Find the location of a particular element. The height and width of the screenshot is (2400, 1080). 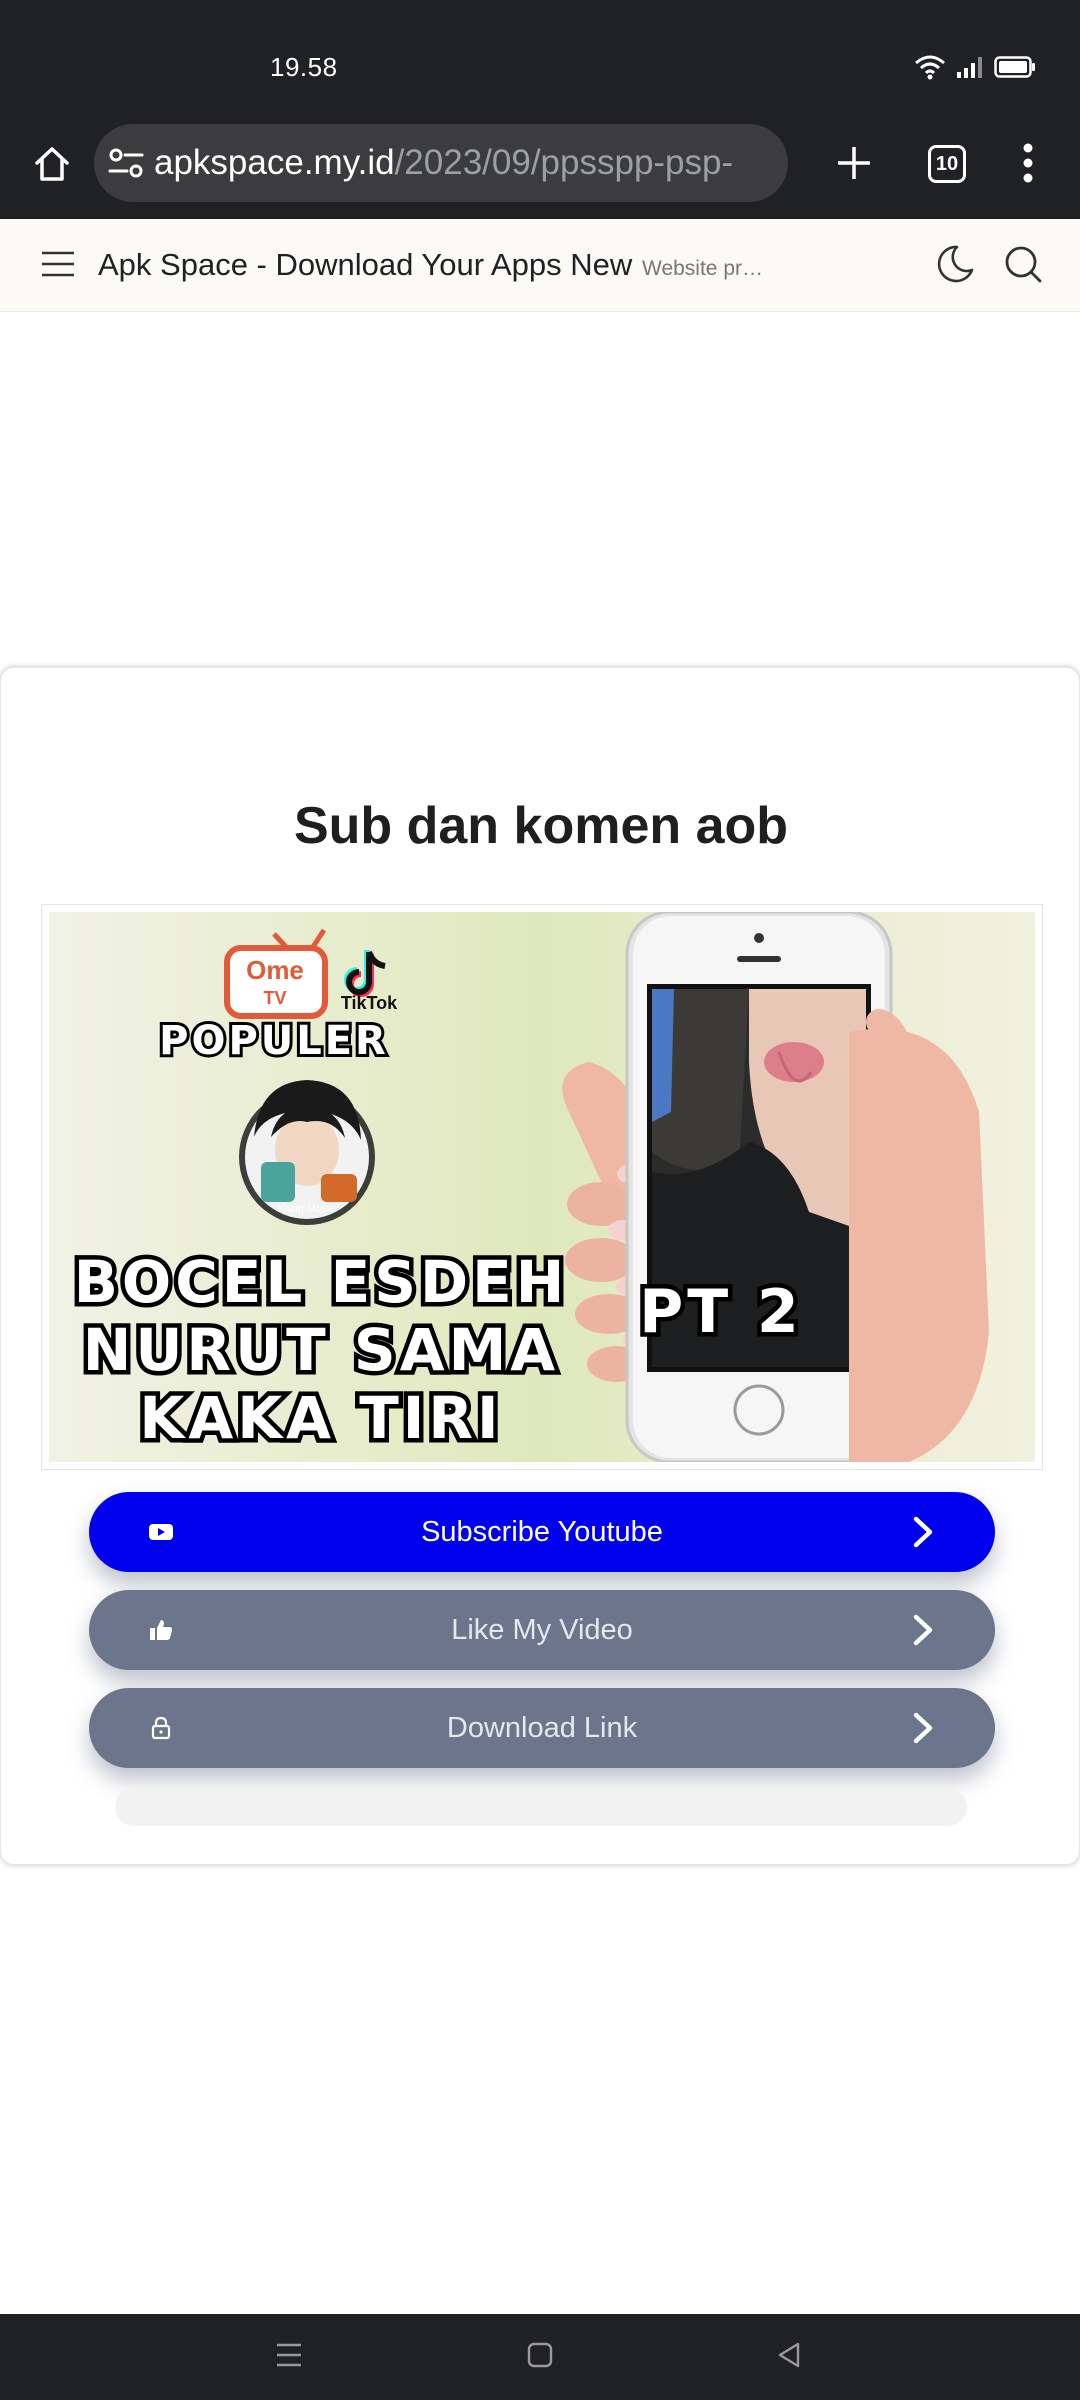

like-video-label: Like My Video is located at coordinates (542, 1629).